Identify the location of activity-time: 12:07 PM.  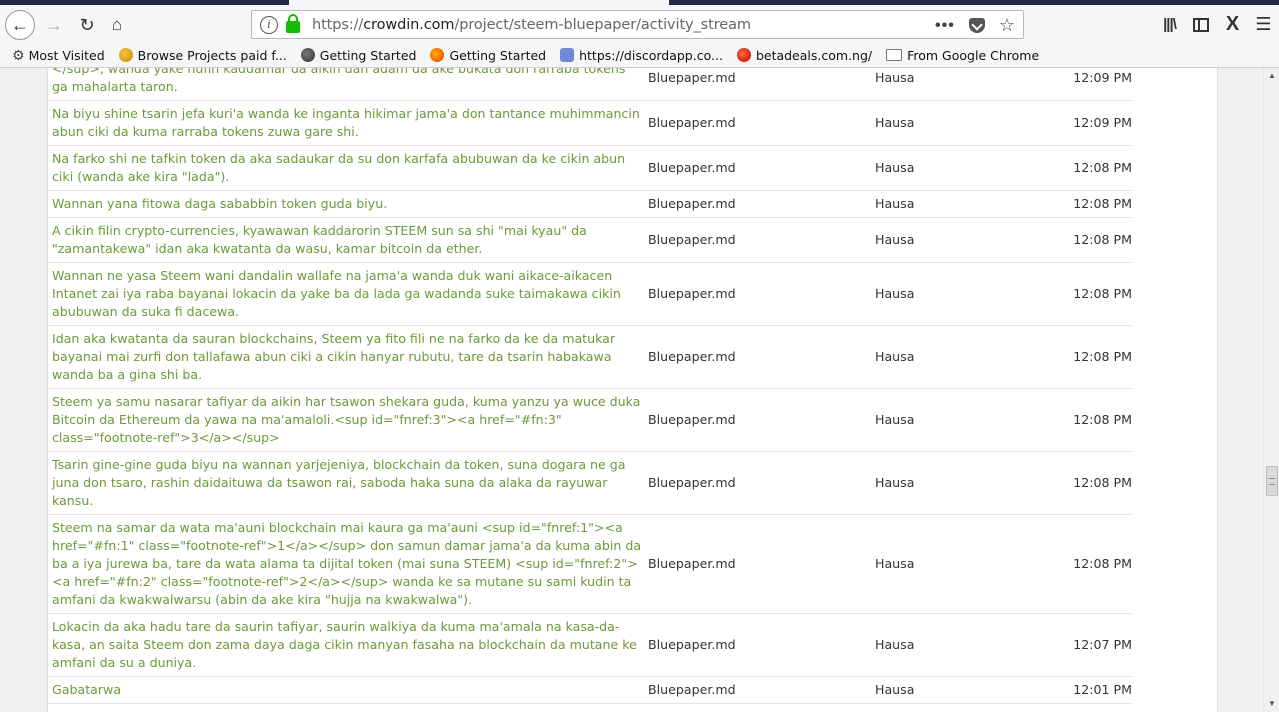
(1085, 645).